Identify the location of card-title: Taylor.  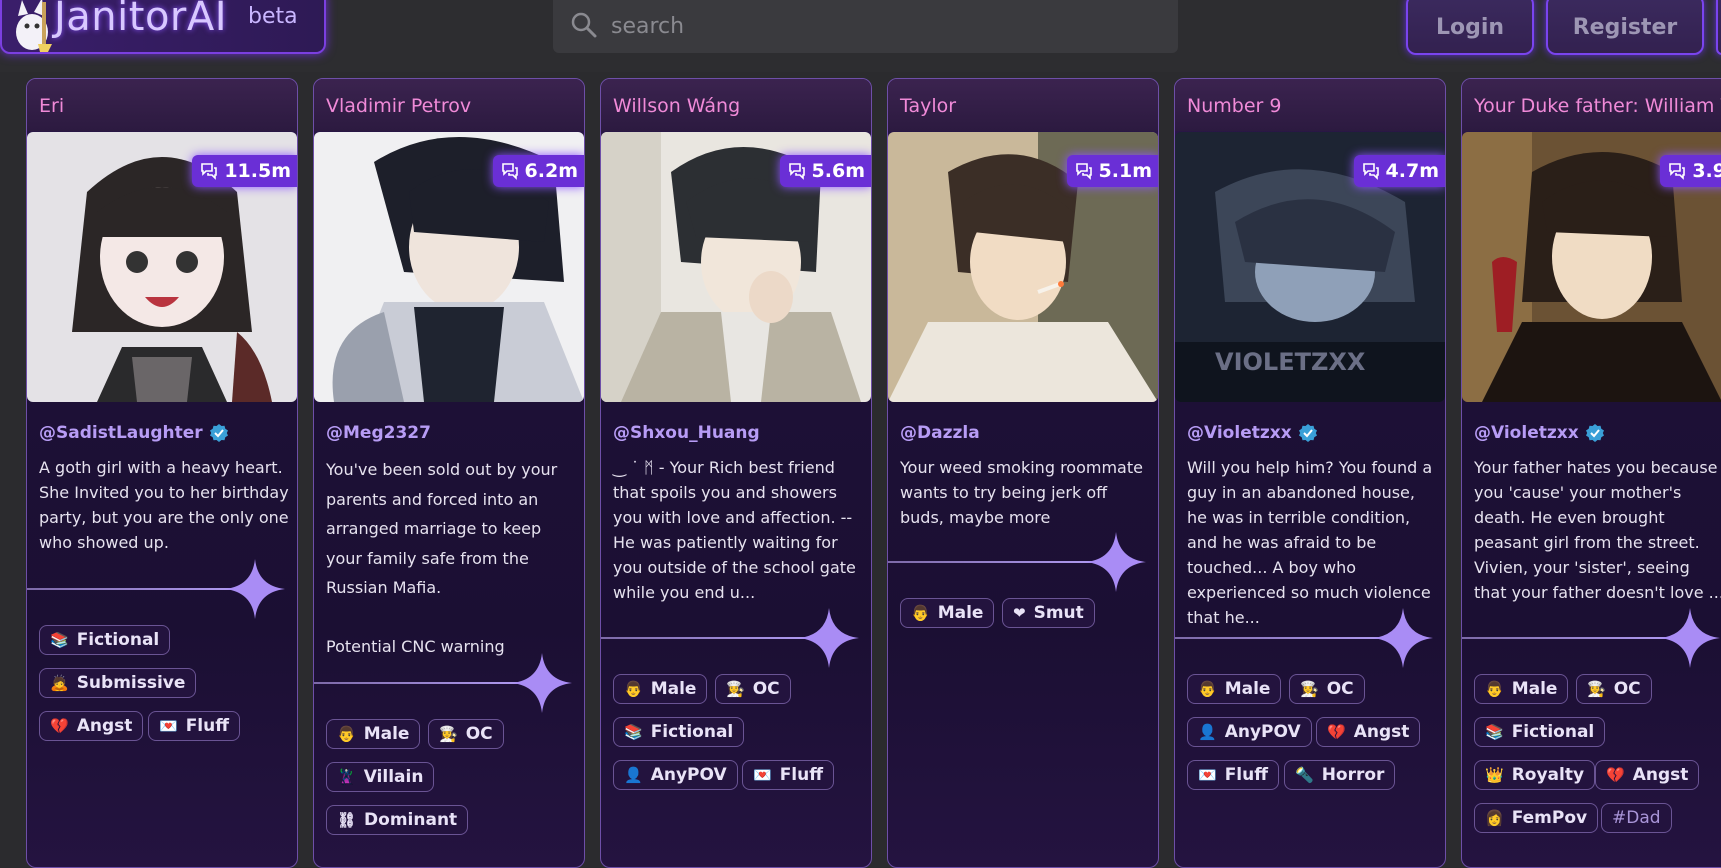
(1023, 105).